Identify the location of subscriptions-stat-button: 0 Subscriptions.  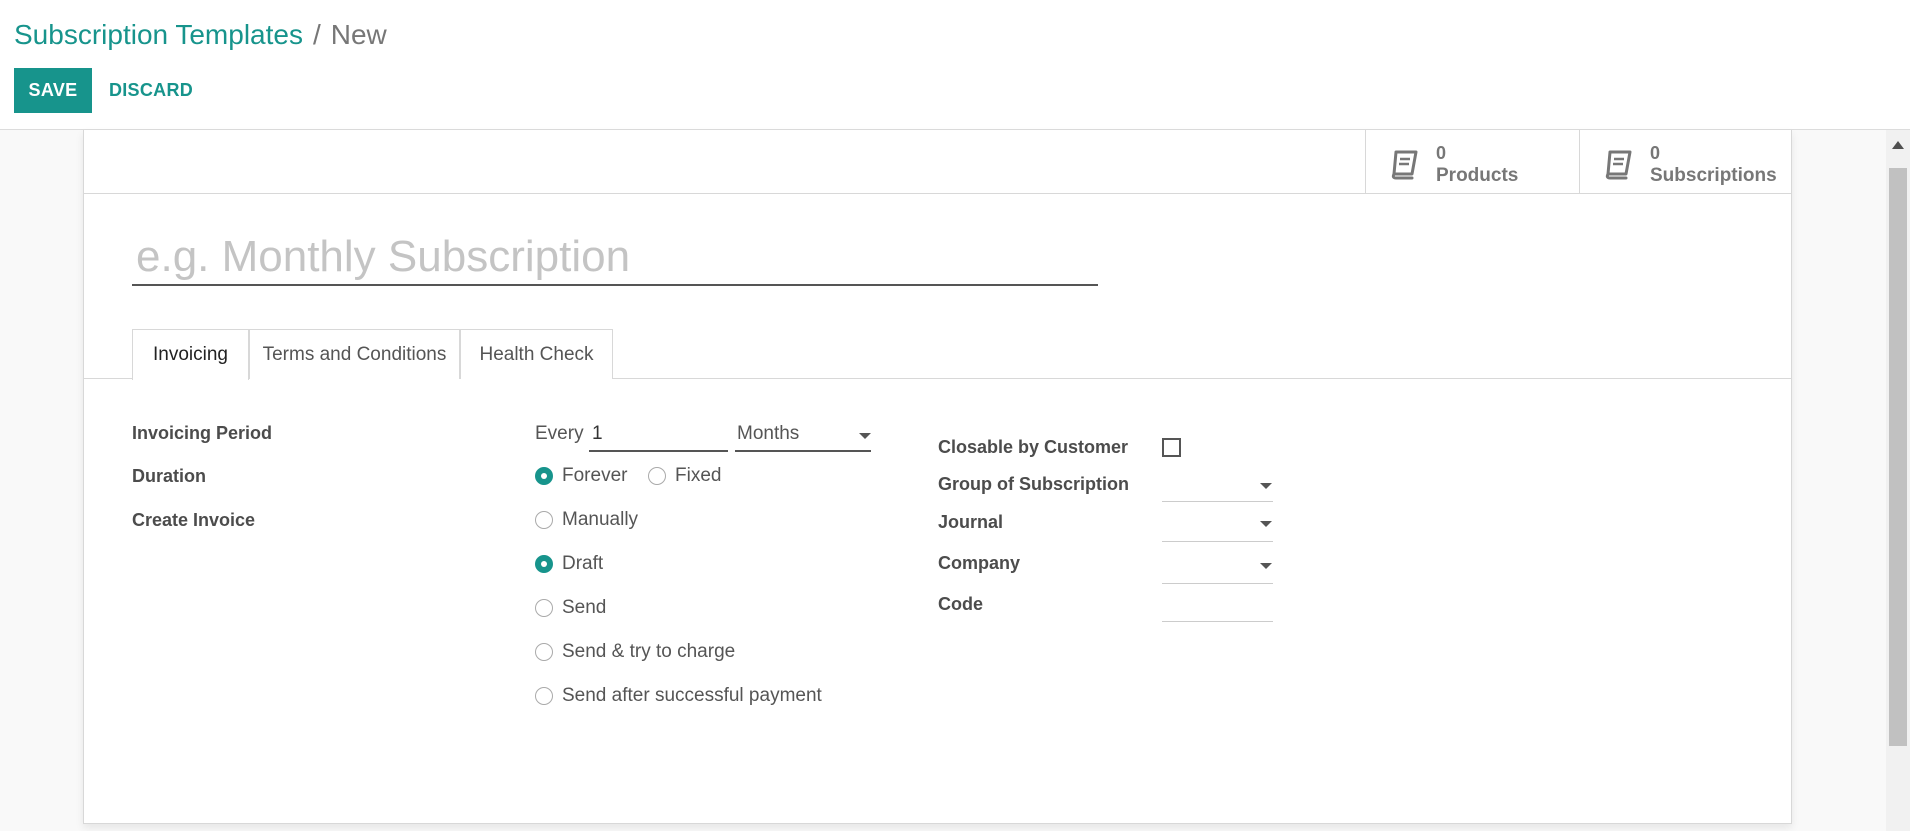
(1685, 161).